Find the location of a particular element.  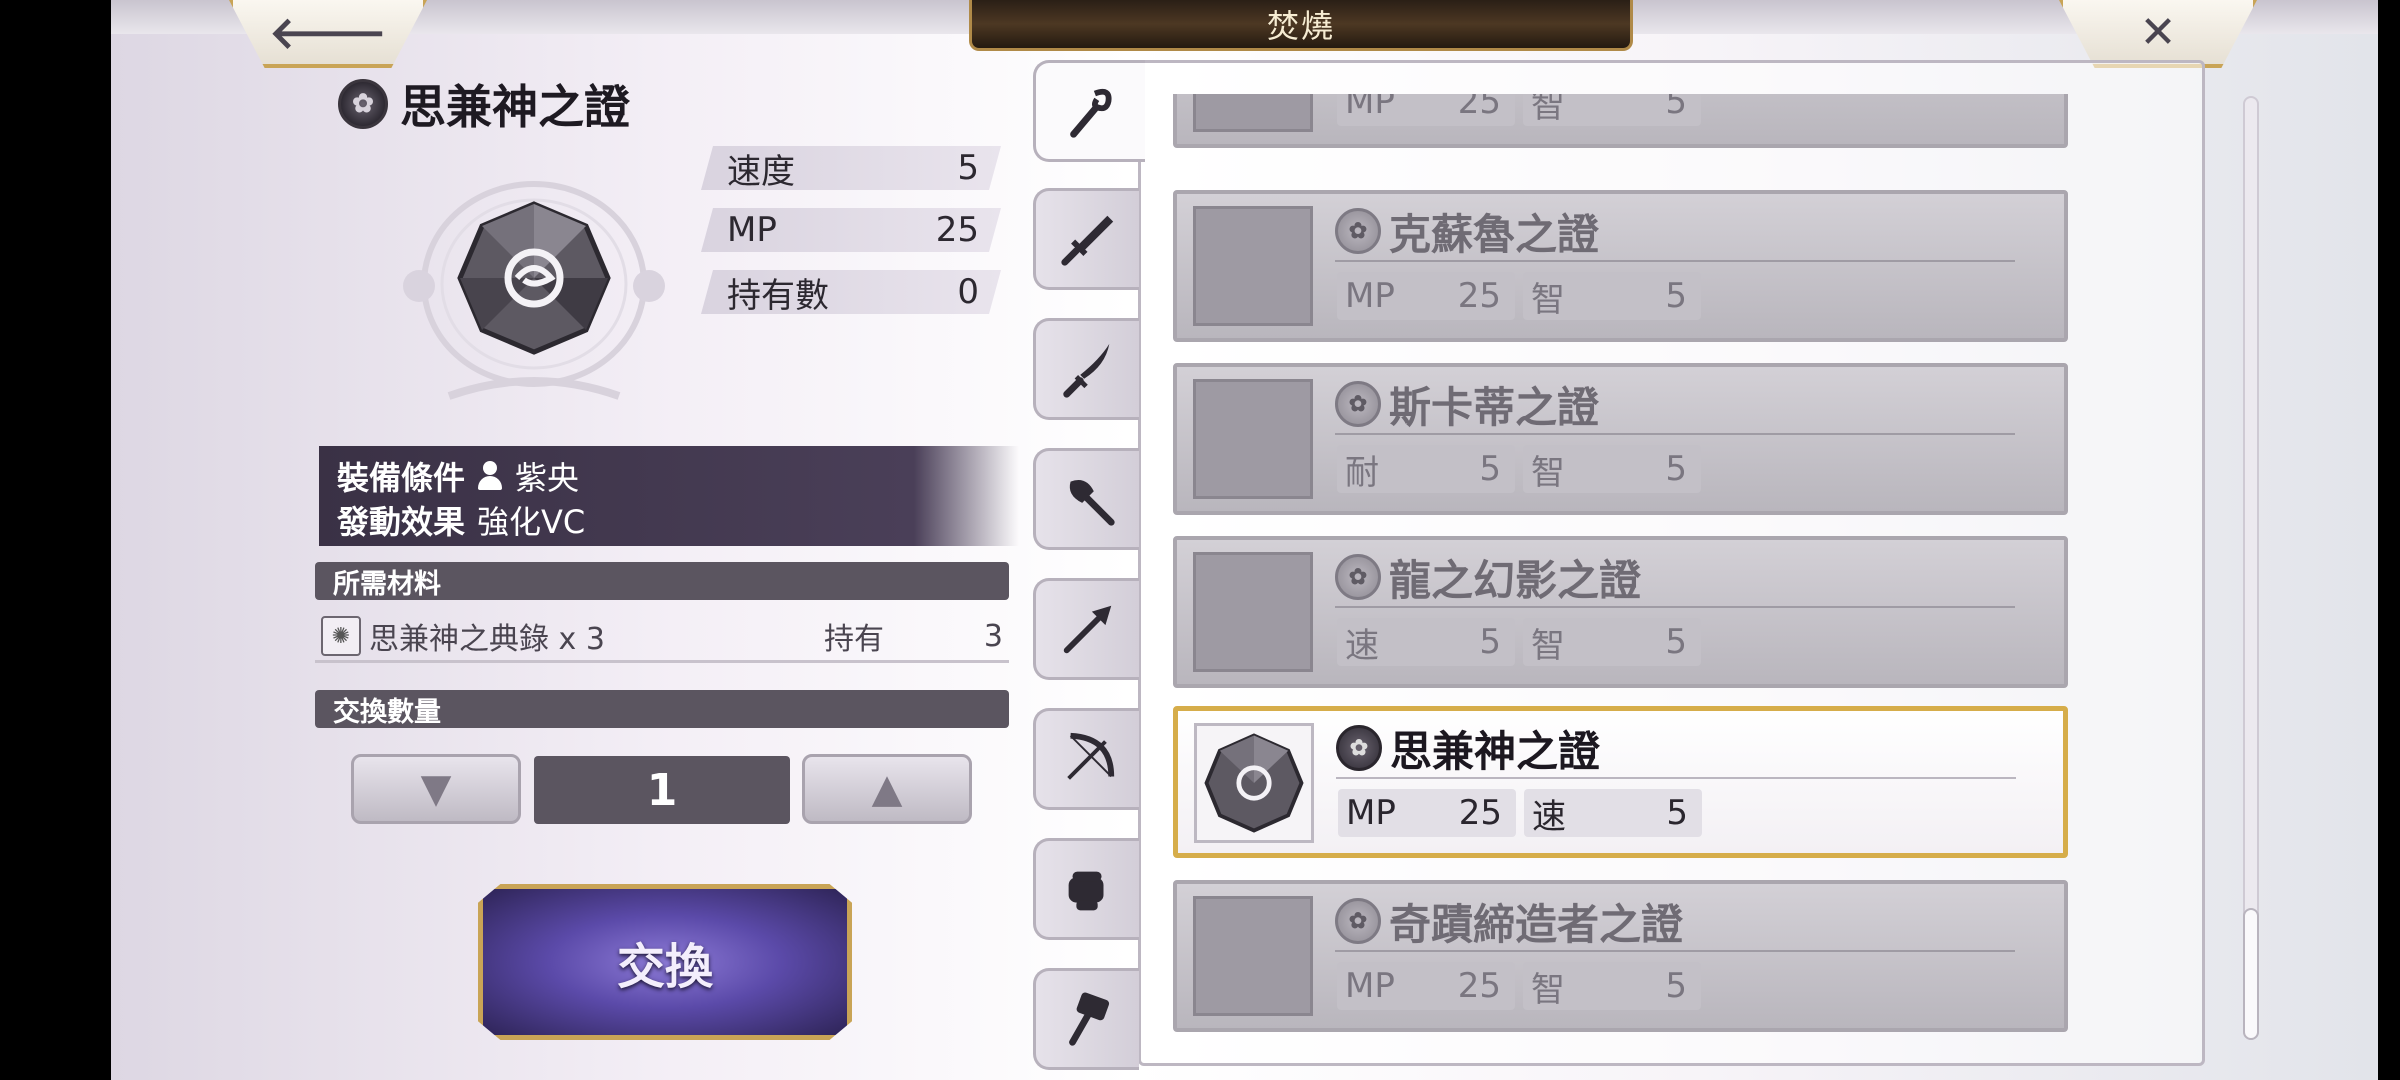

effect-row: 發動效果 強化VC is located at coordinates (678, 520).